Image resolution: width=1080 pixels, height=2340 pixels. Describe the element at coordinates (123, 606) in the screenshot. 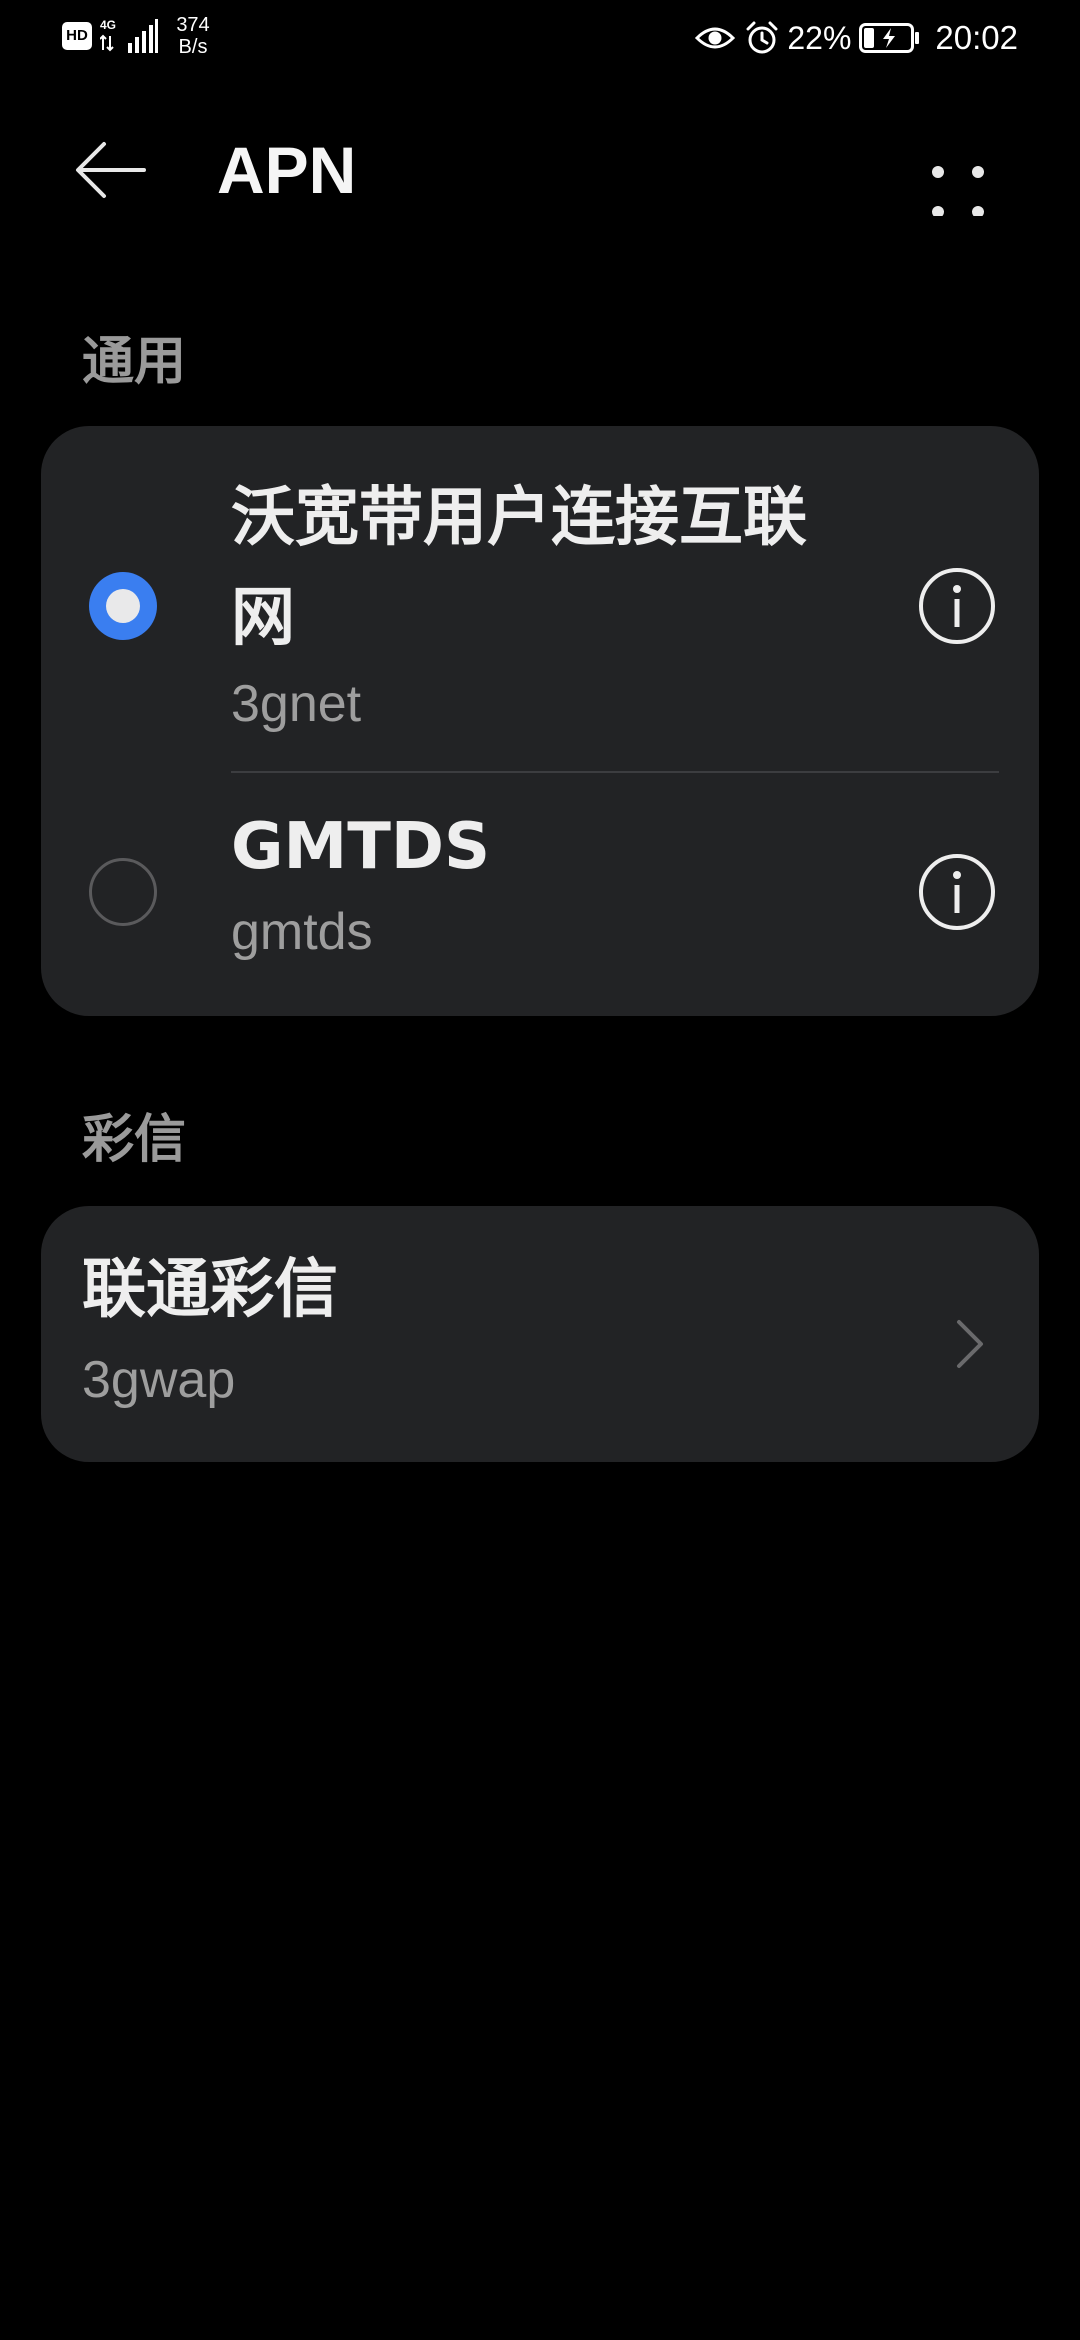

I see `apn-radio-selected` at that location.